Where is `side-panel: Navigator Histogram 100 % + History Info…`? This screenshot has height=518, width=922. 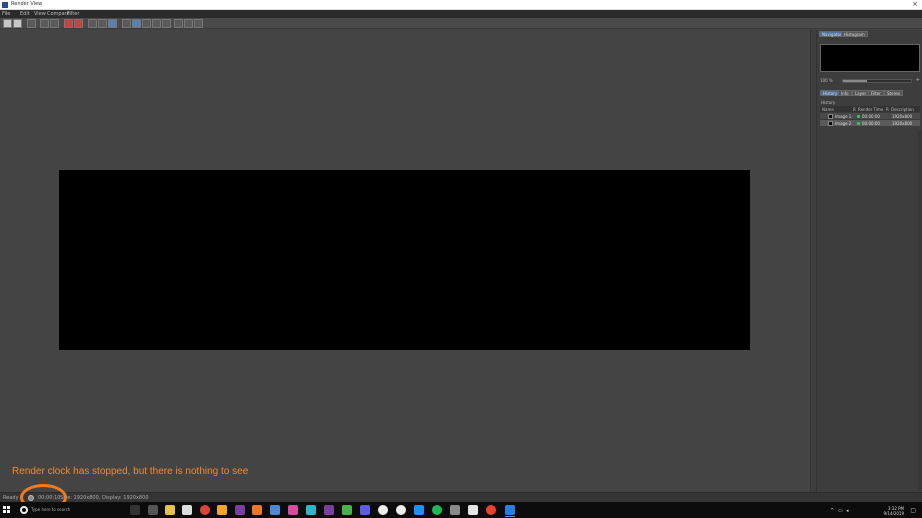 side-panel: Navigator Histogram 100 % + History Info… is located at coordinates (869, 261).